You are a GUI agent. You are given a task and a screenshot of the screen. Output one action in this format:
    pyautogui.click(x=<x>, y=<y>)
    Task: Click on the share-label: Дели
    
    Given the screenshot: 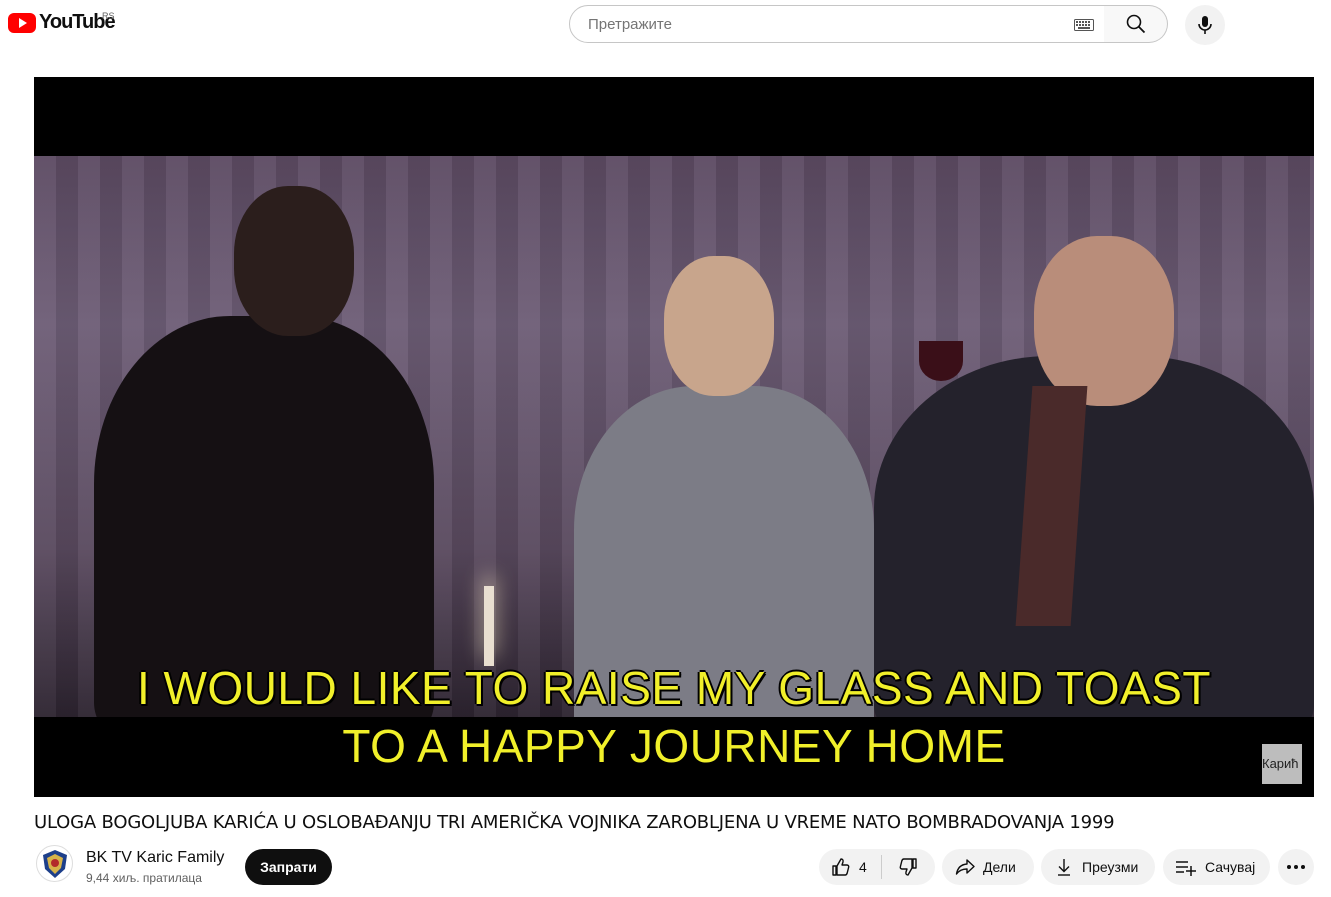 What is the action you would take?
    pyautogui.click(x=999, y=867)
    